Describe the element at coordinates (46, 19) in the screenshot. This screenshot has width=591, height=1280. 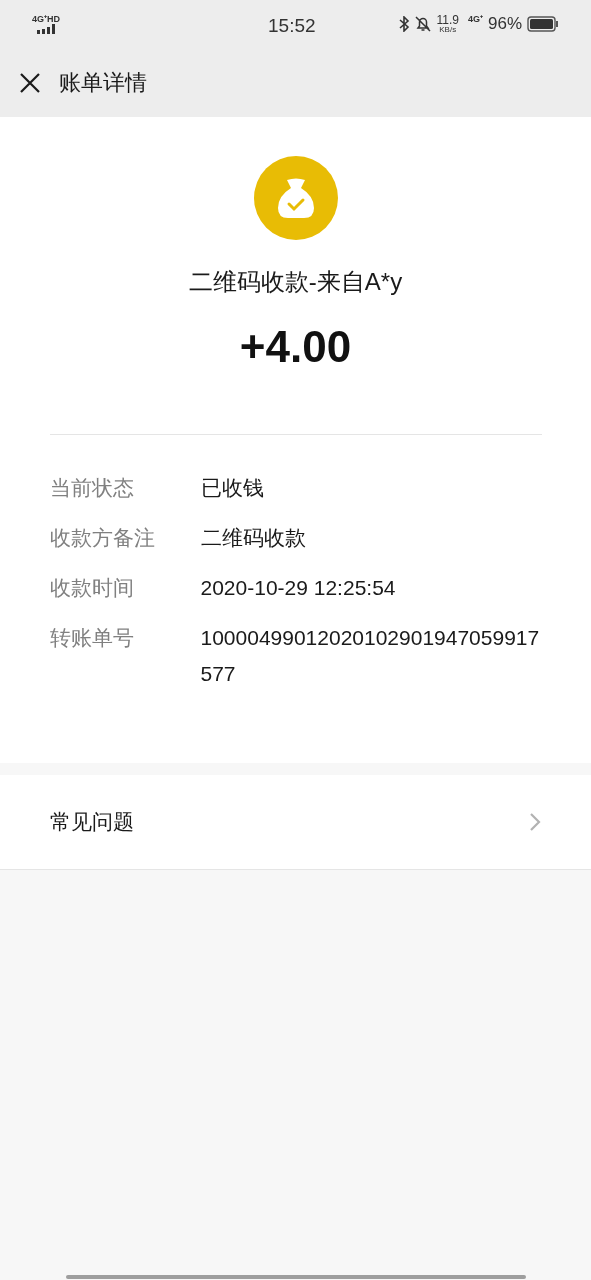
I see `network-label: 4G⁺HD` at that location.